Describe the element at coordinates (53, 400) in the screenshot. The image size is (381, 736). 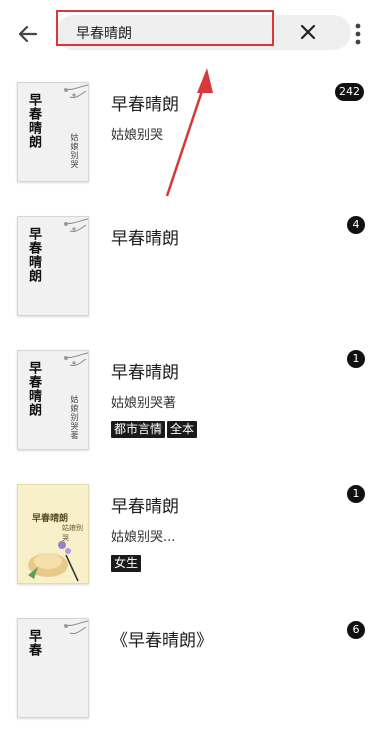
I see `book-cover: 早春晴朗 姑娘别哭著` at that location.